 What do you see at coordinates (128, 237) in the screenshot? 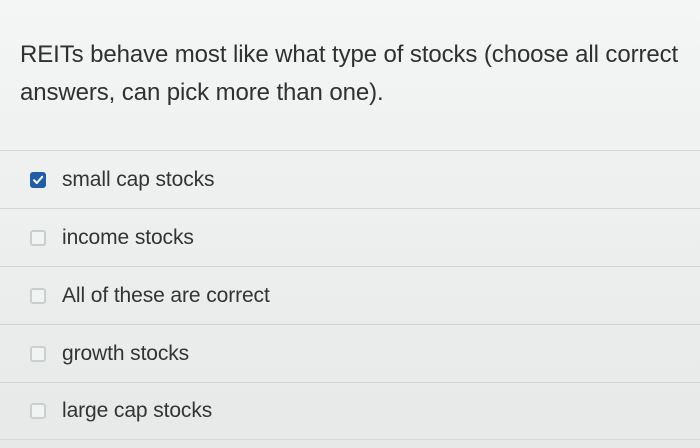
I see `option-label-income-stocks: income stocks` at bounding box center [128, 237].